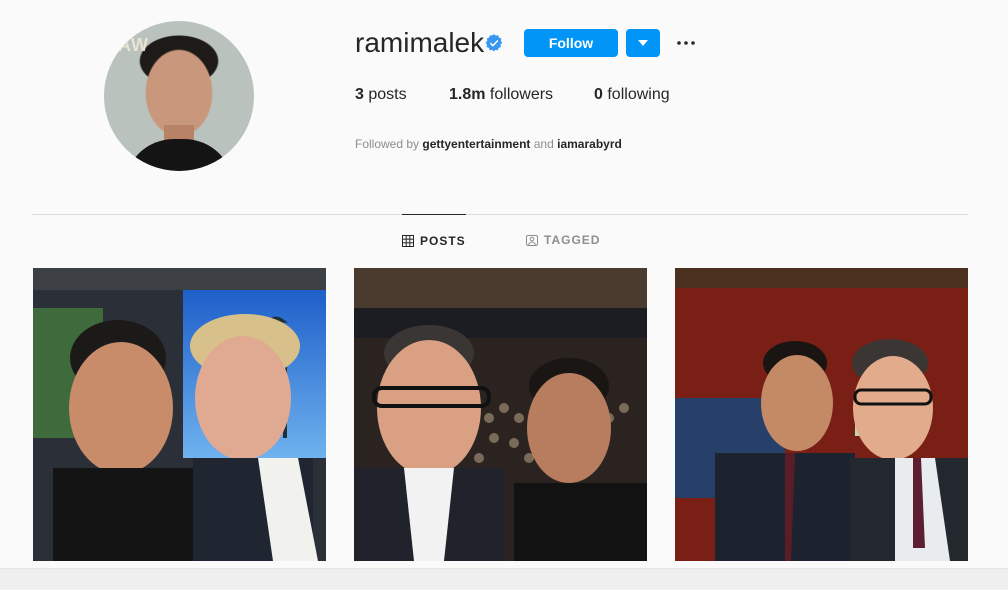 This screenshot has width=1008, height=590. What do you see at coordinates (476, 144) in the screenshot?
I see `followed-by-account: gettyentertainment` at bounding box center [476, 144].